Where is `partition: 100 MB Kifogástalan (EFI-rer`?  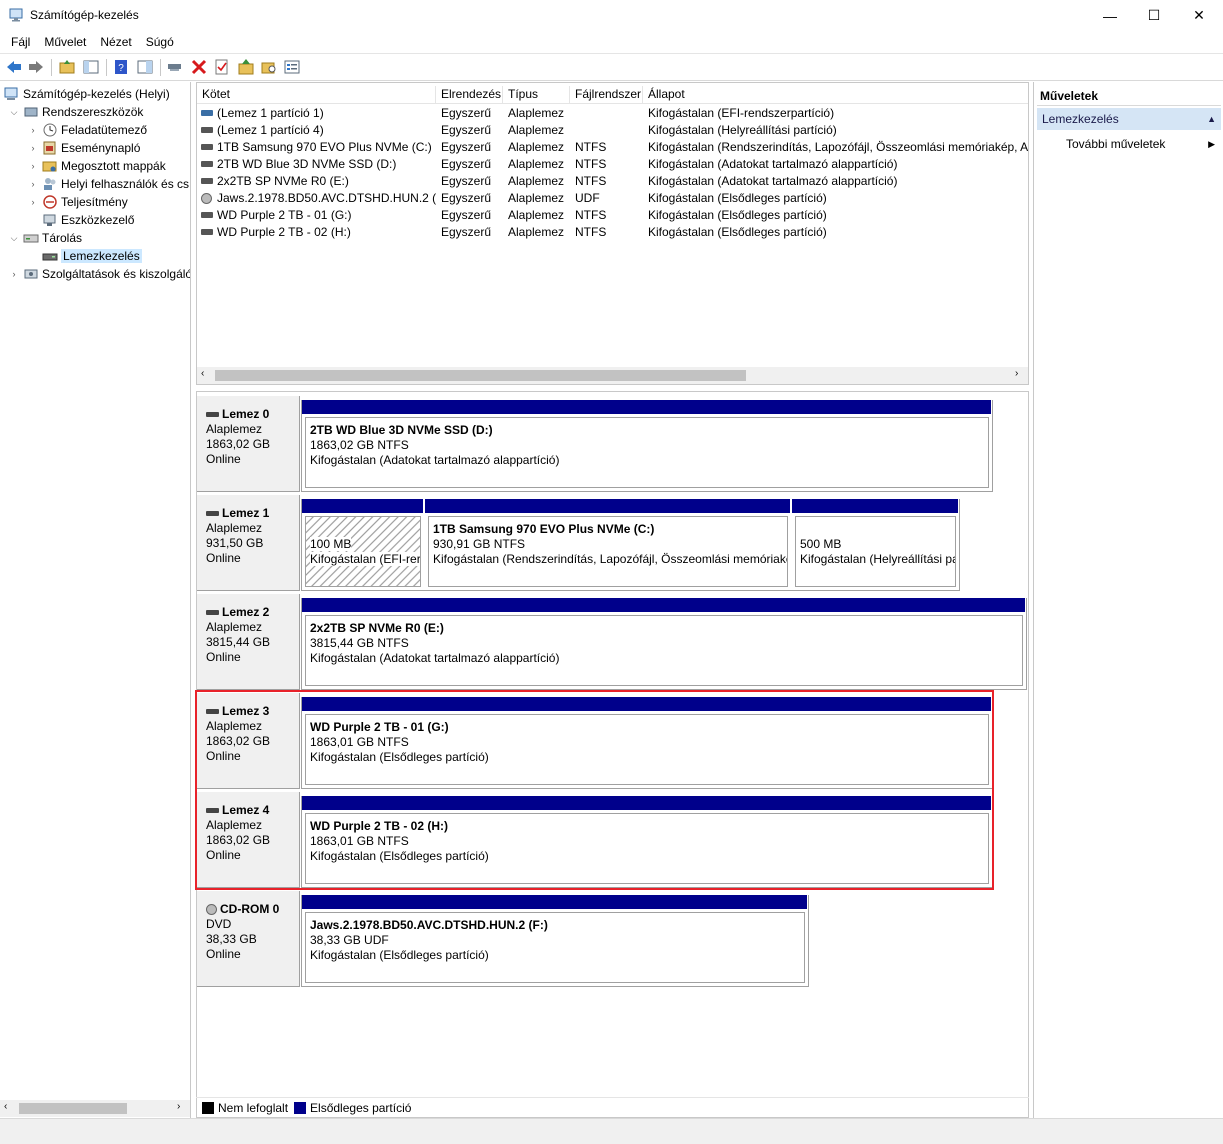
partition: 100 MB Kifogástalan (EFI-rer is located at coordinates (362, 544).